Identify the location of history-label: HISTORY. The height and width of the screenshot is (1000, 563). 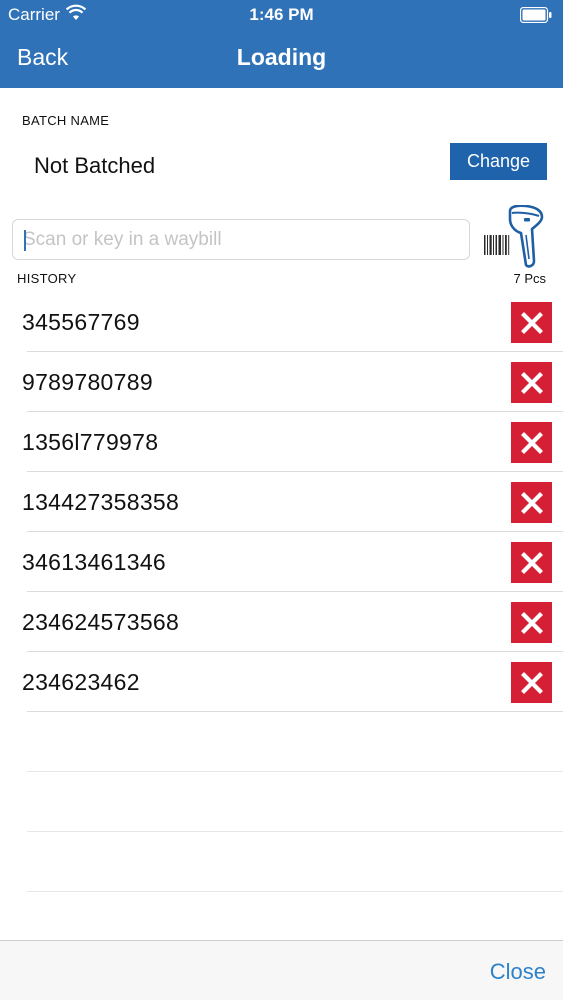
(47, 278).